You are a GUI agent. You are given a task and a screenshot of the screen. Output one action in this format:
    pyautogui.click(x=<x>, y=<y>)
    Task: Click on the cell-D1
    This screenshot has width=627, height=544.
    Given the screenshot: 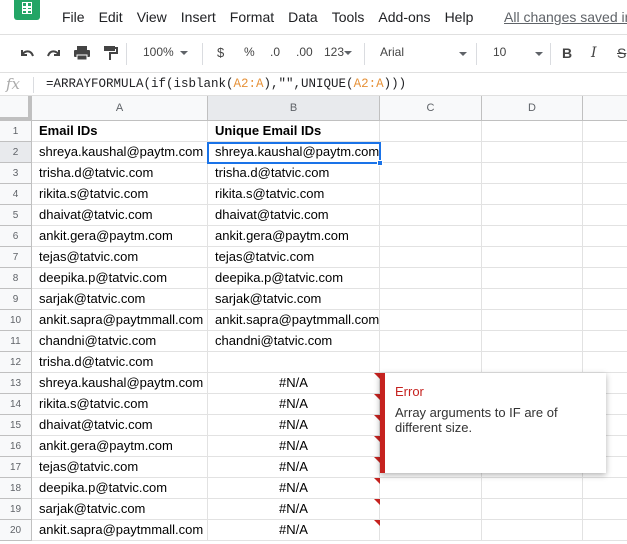 What is the action you would take?
    pyautogui.click(x=532, y=131)
    